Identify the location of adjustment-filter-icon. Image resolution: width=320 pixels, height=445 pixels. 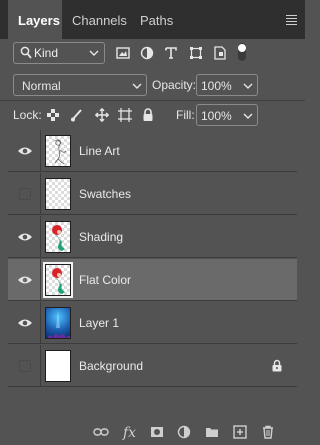
(147, 53).